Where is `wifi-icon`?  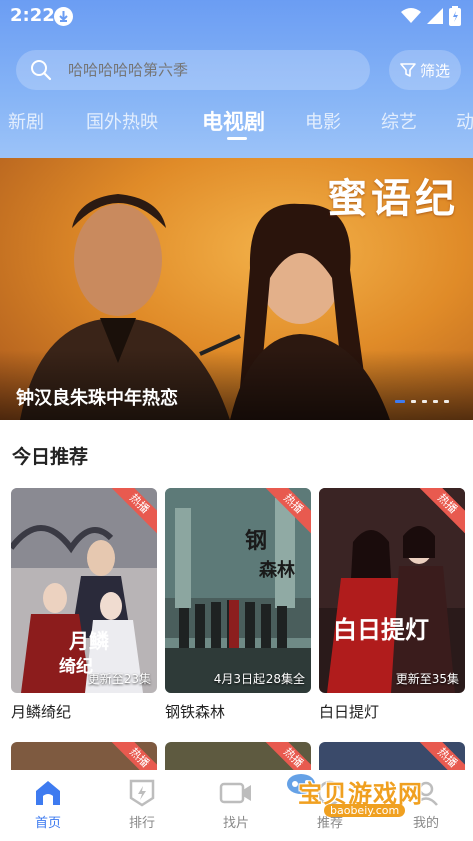 wifi-icon is located at coordinates (411, 15).